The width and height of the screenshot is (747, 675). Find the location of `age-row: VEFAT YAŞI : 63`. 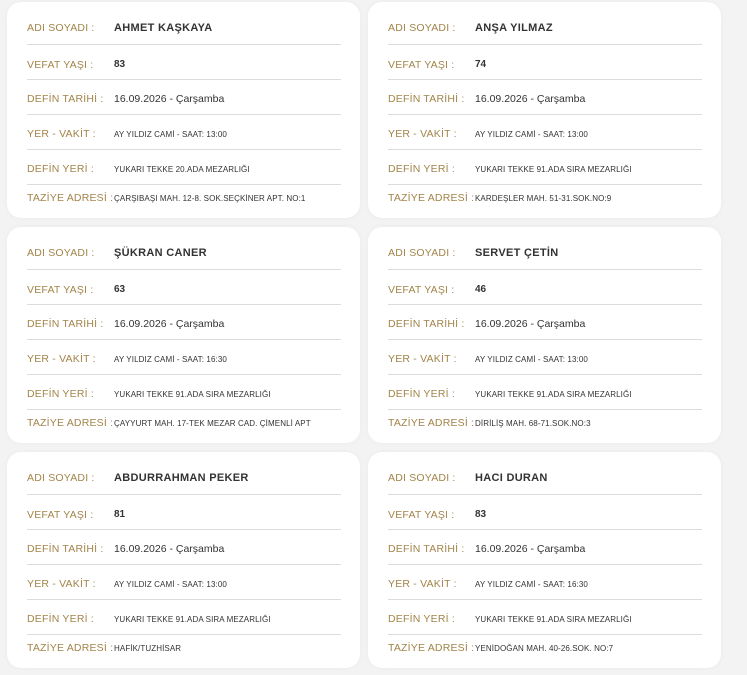

age-row: VEFAT YAŞI : 63 is located at coordinates (184, 287).